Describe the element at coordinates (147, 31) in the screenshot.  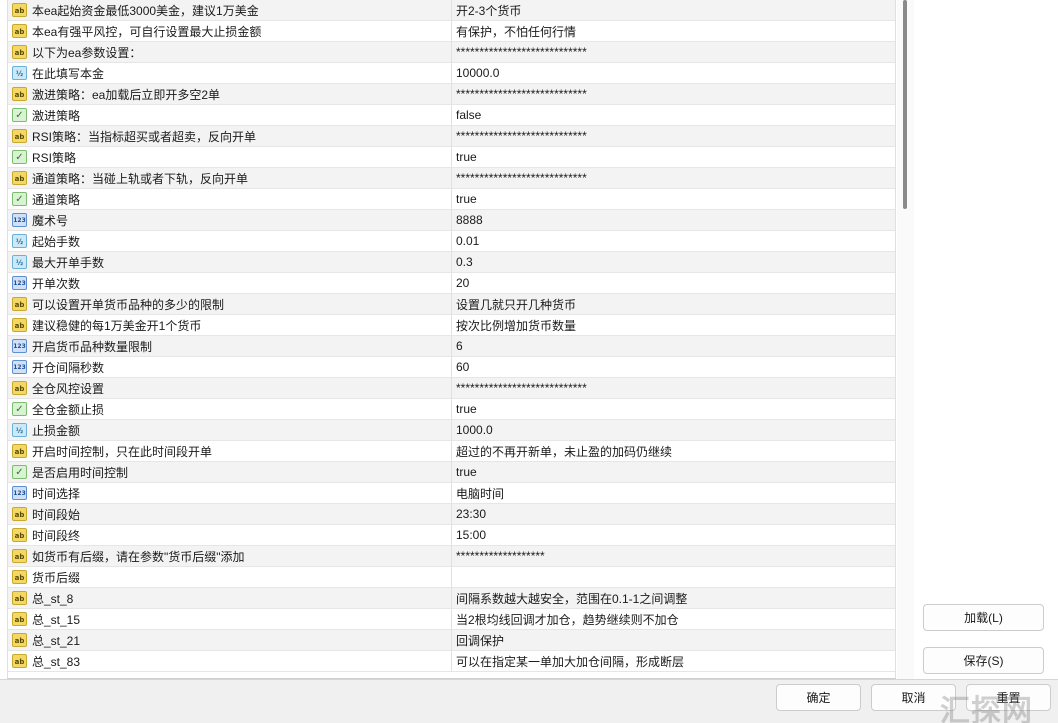
I see `param-name: 本ea有强平风控，可自行设置最大止损金额` at that location.